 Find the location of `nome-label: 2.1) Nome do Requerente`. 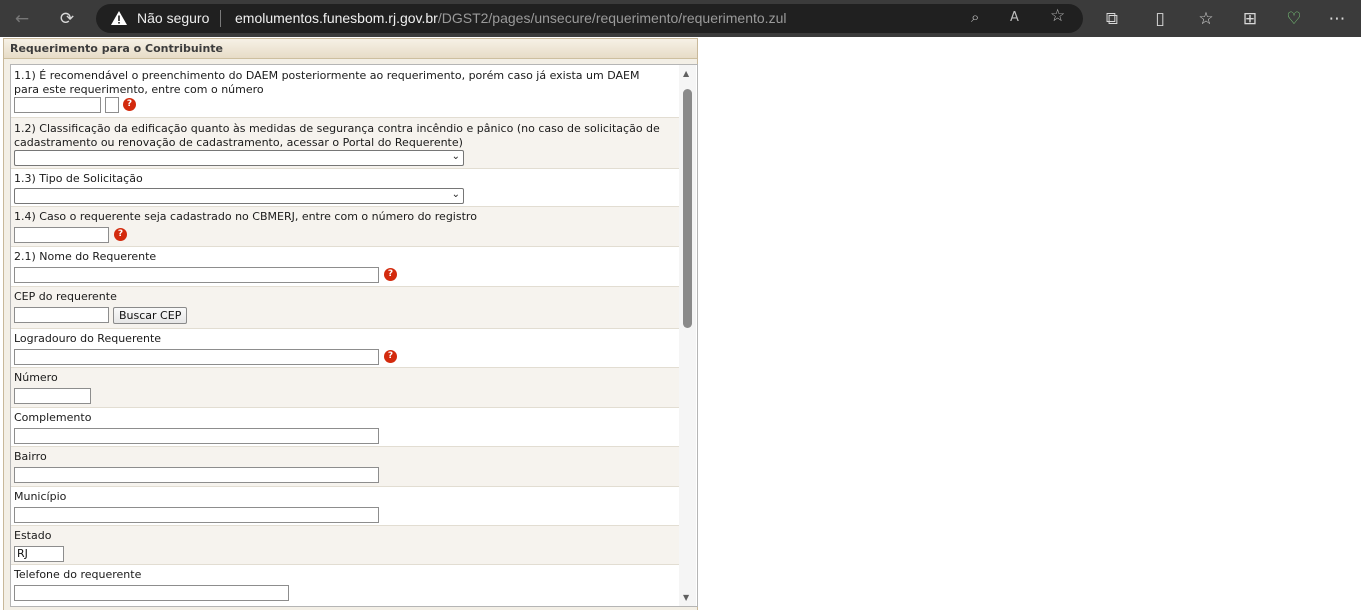

nome-label: 2.1) Nome do Requerente is located at coordinates (85, 256).